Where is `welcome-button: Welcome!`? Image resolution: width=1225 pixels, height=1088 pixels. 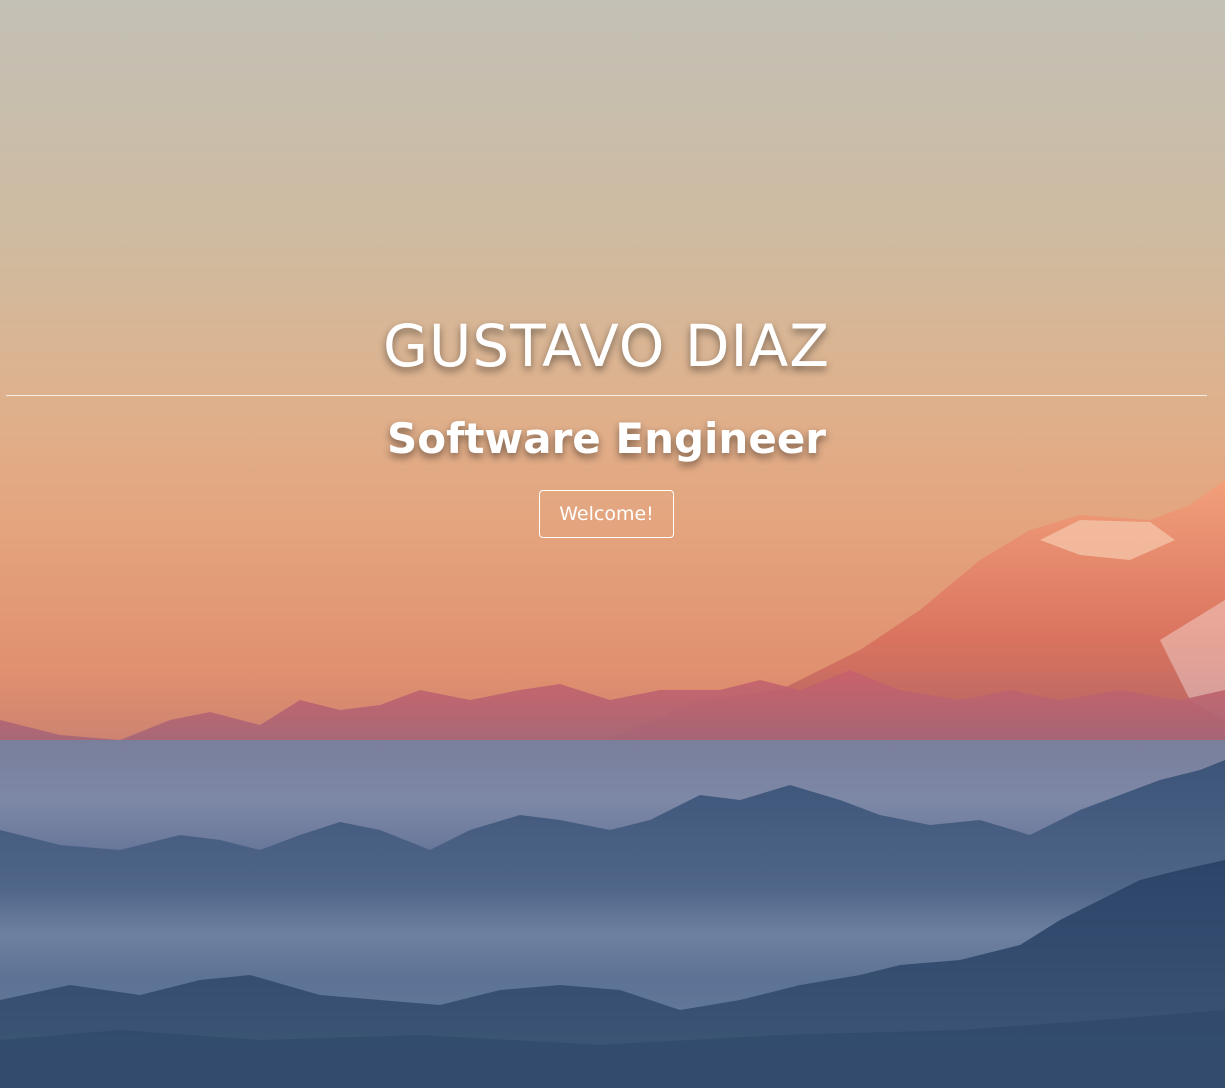 welcome-button: Welcome! is located at coordinates (606, 514).